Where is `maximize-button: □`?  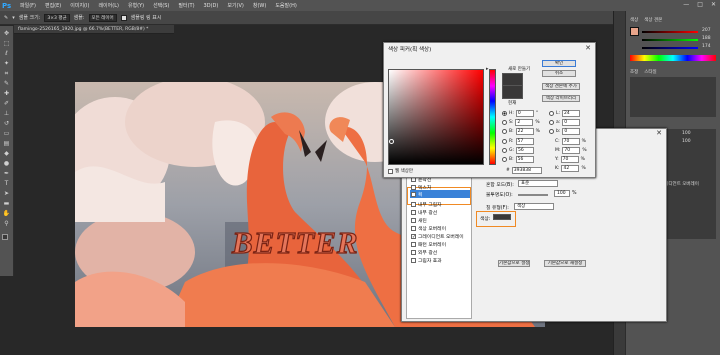
maximize-button: □ is located at coordinates (700, 4).